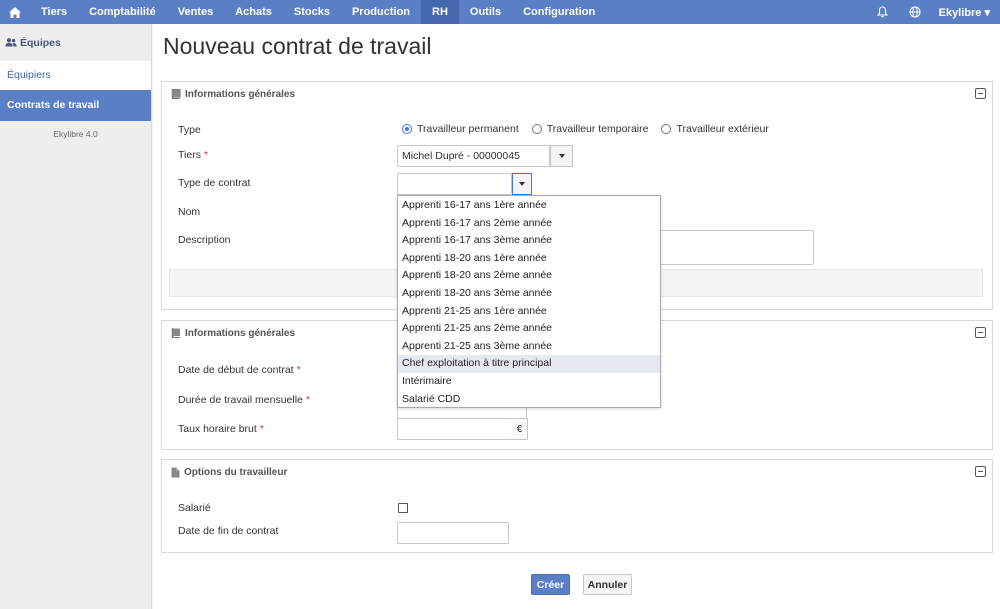  I want to click on hourly-rate-label-text: Taux horaire brut, so click(217, 429).